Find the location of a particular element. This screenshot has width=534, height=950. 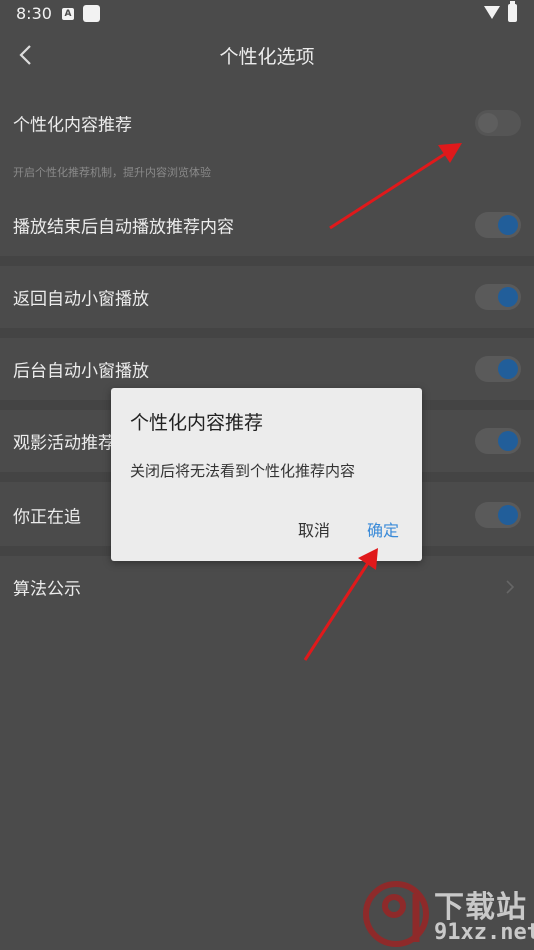

arrow-to-toggle-icon is located at coordinates (395, 186).